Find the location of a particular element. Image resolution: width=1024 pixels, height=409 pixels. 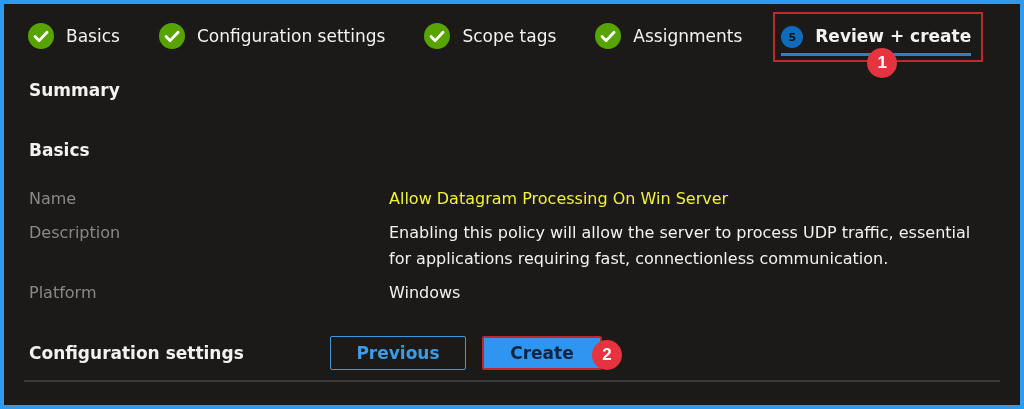

step-number: 5 is located at coordinates (792, 37).